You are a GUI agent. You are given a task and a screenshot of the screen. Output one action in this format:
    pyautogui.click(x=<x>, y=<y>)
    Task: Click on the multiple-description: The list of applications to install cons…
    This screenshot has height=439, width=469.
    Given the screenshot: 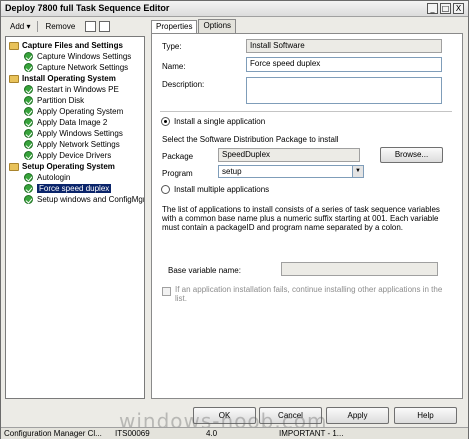 What is the action you would take?
    pyautogui.click(x=301, y=218)
    